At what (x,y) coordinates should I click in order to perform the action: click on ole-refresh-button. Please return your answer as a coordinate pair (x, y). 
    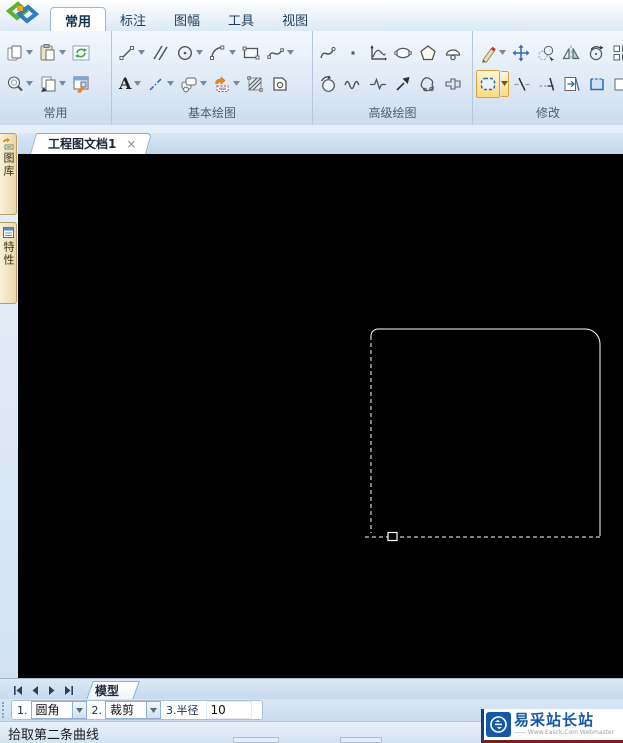
    Looking at the image, I should click on (81, 53).